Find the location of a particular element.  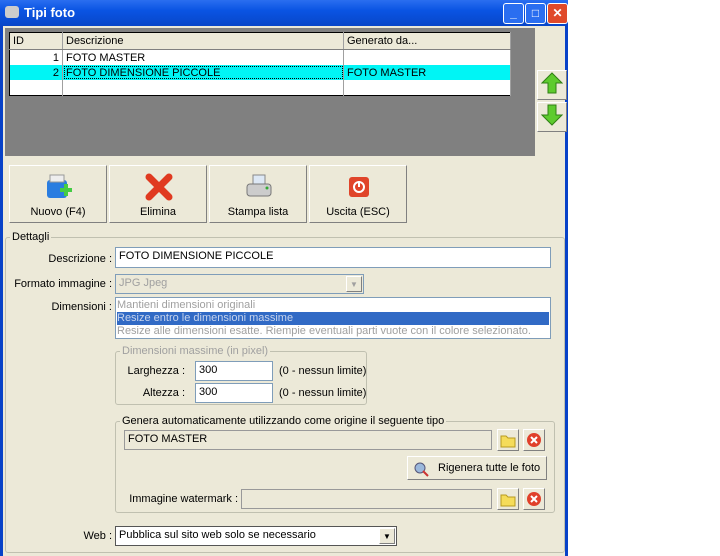

clear-watermark-button is located at coordinates (534, 499).